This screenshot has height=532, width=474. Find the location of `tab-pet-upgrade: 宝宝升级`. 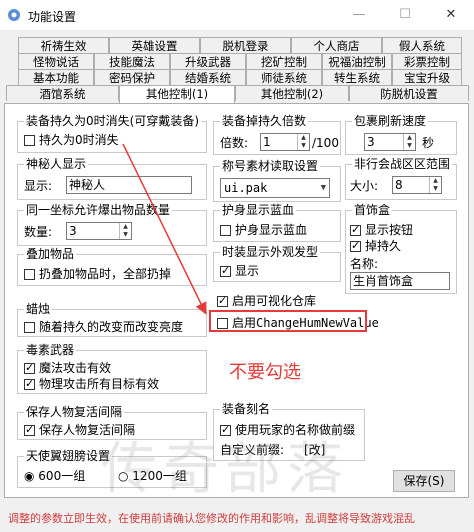

tab-pet-upgrade: 宝宝升级 is located at coordinates (427, 77).